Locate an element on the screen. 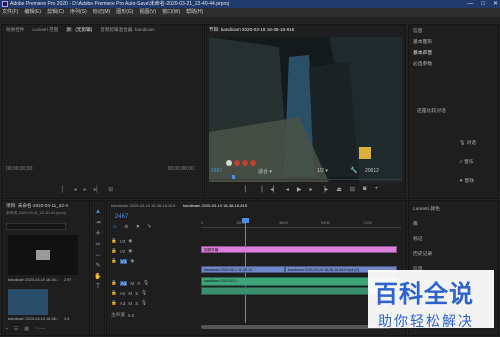  add-marker-icon: ▼ is located at coordinates (137, 227).